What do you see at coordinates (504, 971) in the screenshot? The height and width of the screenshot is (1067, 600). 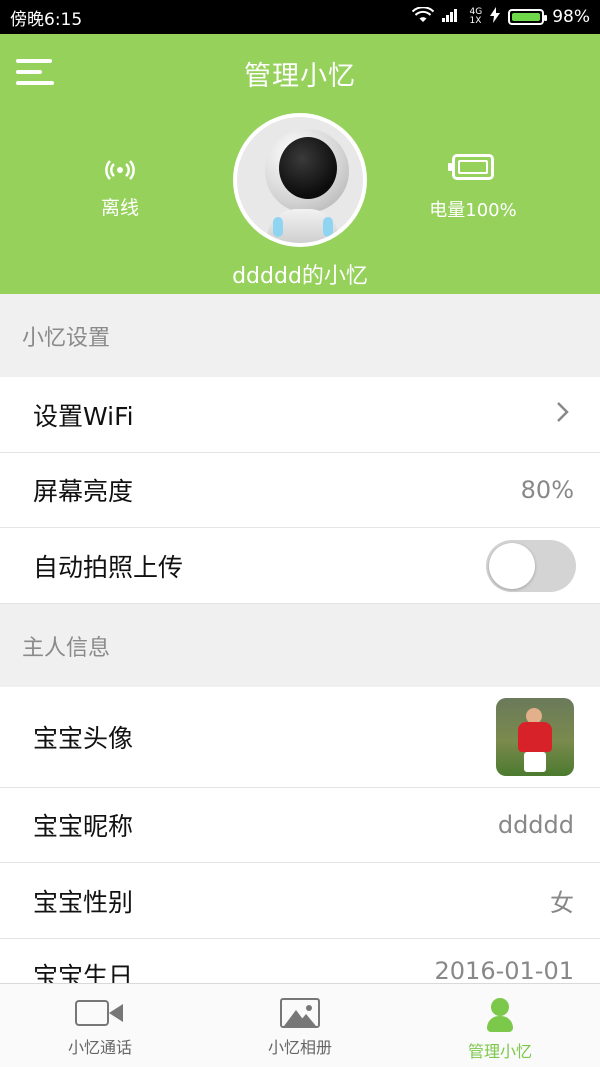 I see `birthday-value: 2016-01-01` at bounding box center [504, 971].